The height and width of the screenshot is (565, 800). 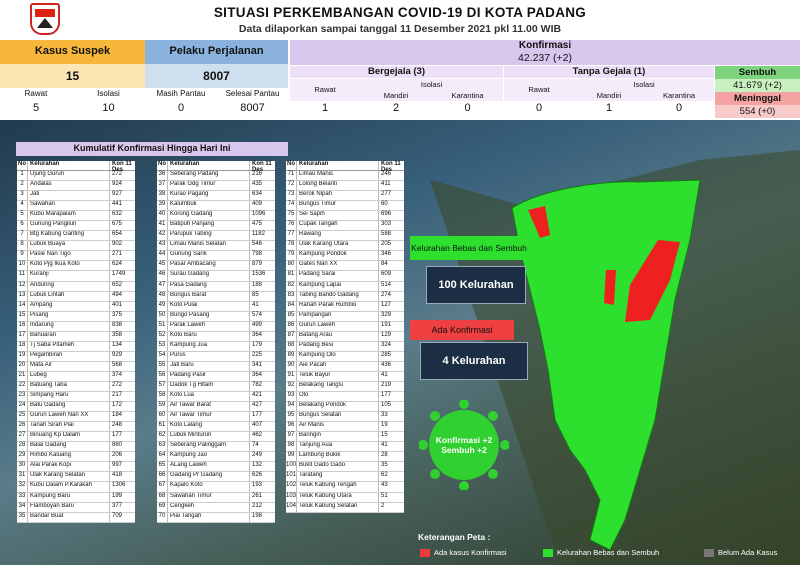 What do you see at coordinates (470, 552) in the screenshot?
I see `legend-red-label: Ada kasus Konfirmasi` at bounding box center [470, 552].